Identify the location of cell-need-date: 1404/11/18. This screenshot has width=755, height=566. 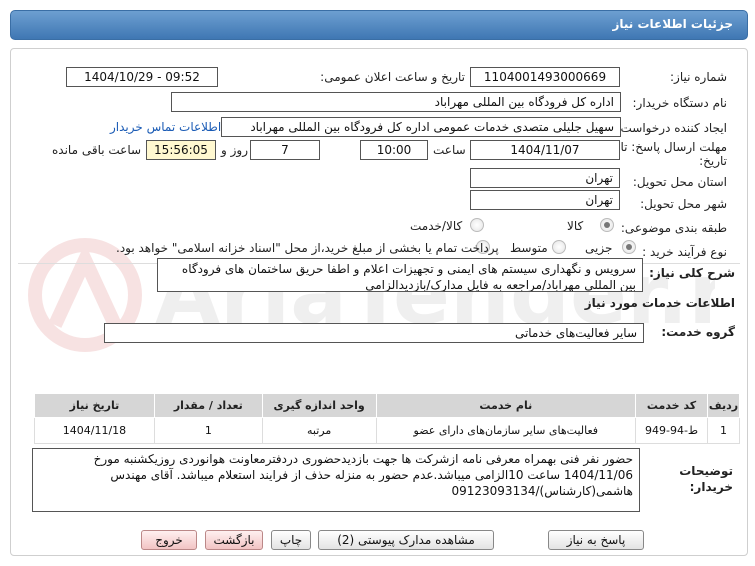
(94, 430).